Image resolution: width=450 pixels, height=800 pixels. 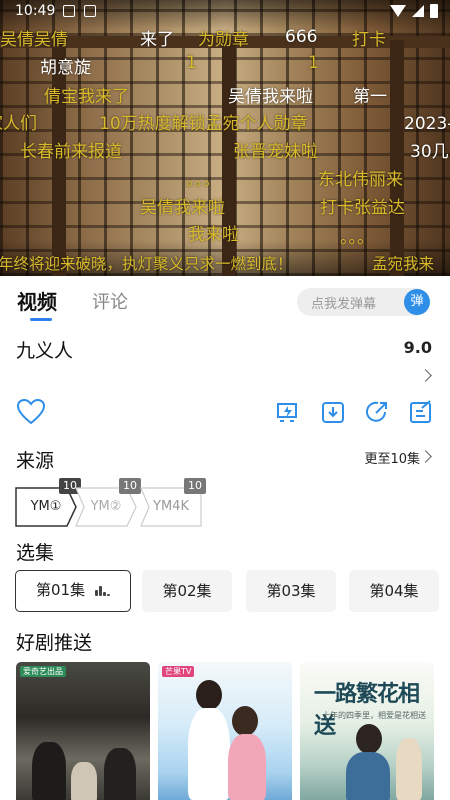 I want to click on danmaku: 我来啦, so click(x=213, y=235).